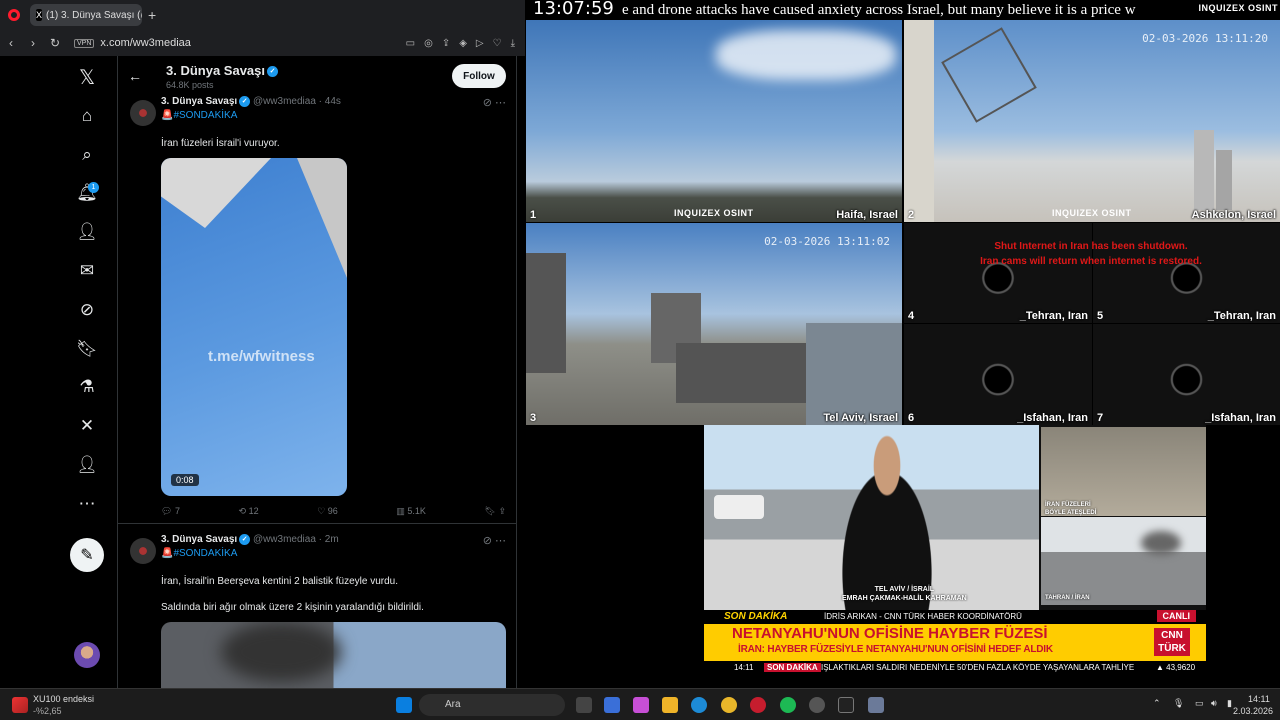 This screenshot has height=720, width=1280. What do you see at coordinates (84, 43) in the screenshot?
I see `vpn-badge: VPN` at bounding box center [84, 43].